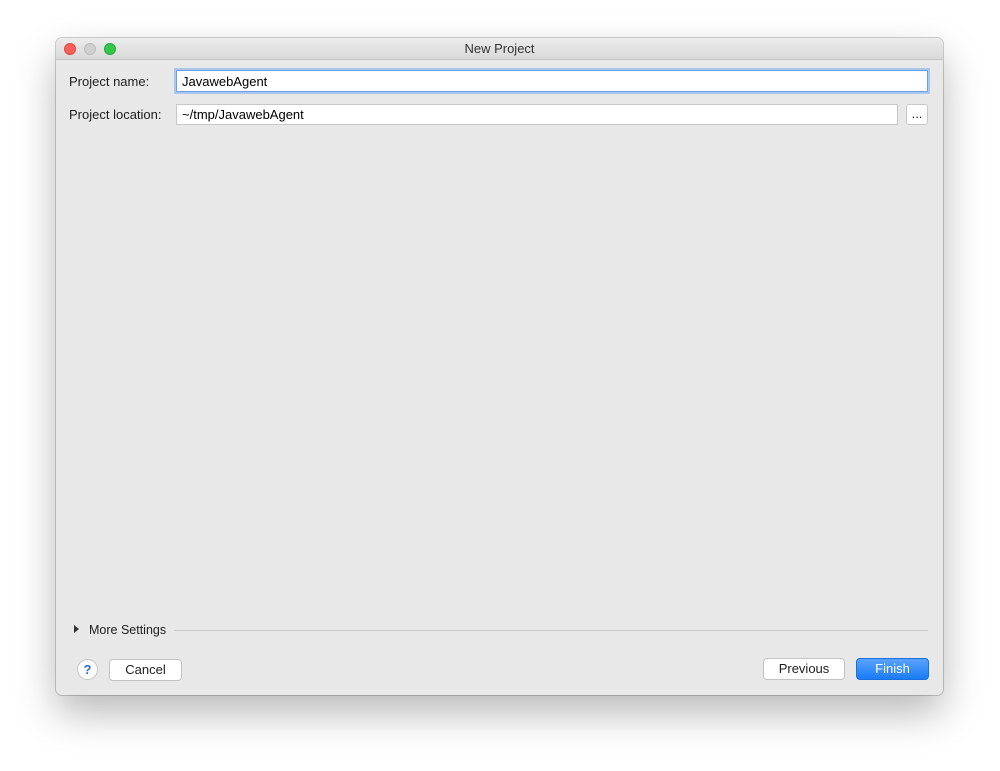 This screenshot has height=771, width=1000. I want to click on cancel-button: Cancel, so click(145, 670).